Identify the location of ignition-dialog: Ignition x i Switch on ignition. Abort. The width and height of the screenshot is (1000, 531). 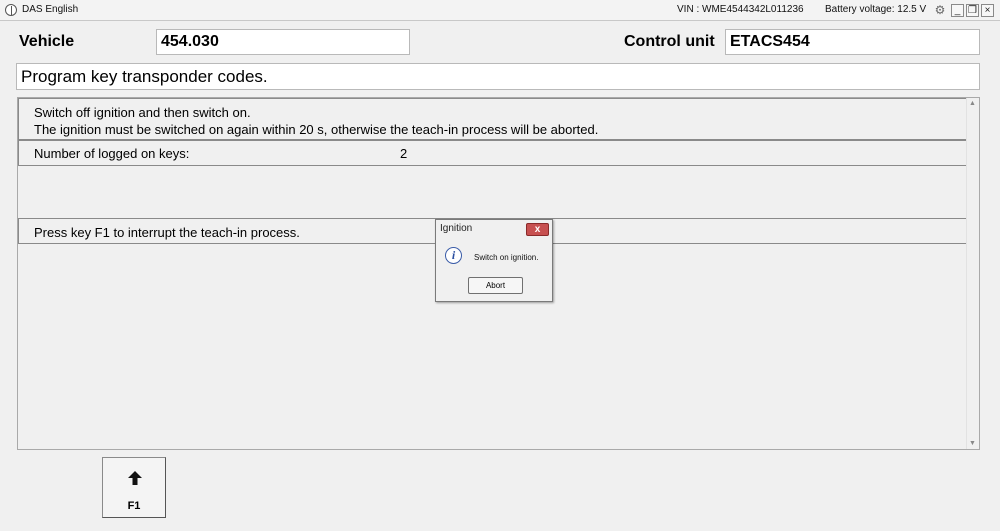
(494, 260).